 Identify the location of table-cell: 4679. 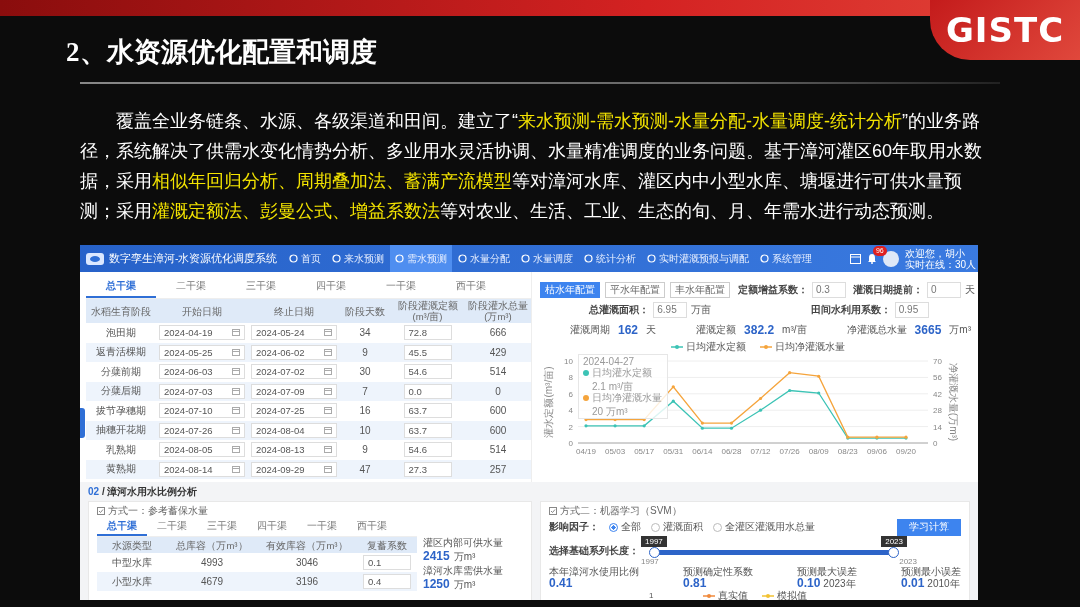
(212, 581).